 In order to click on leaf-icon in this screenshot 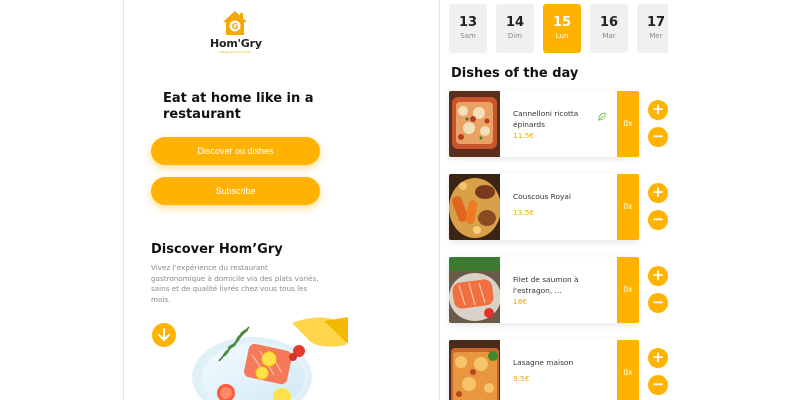, I will do `click(602, 116)`.